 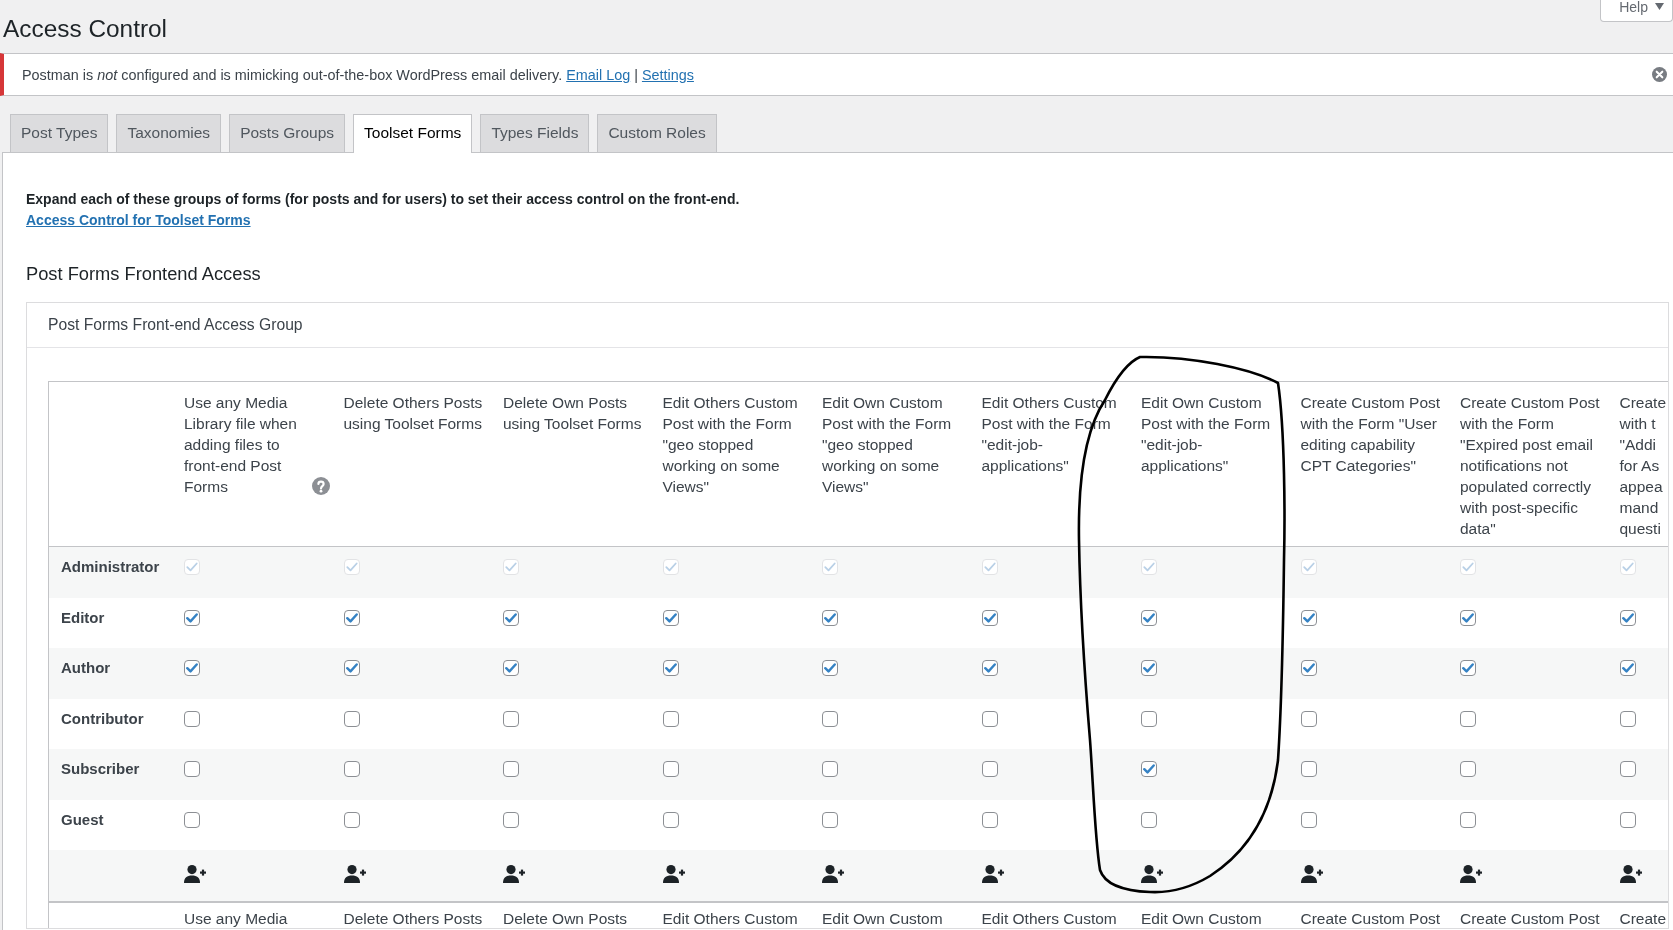 I want to click on column-header: Use any Media, so click(x=236, y=918).